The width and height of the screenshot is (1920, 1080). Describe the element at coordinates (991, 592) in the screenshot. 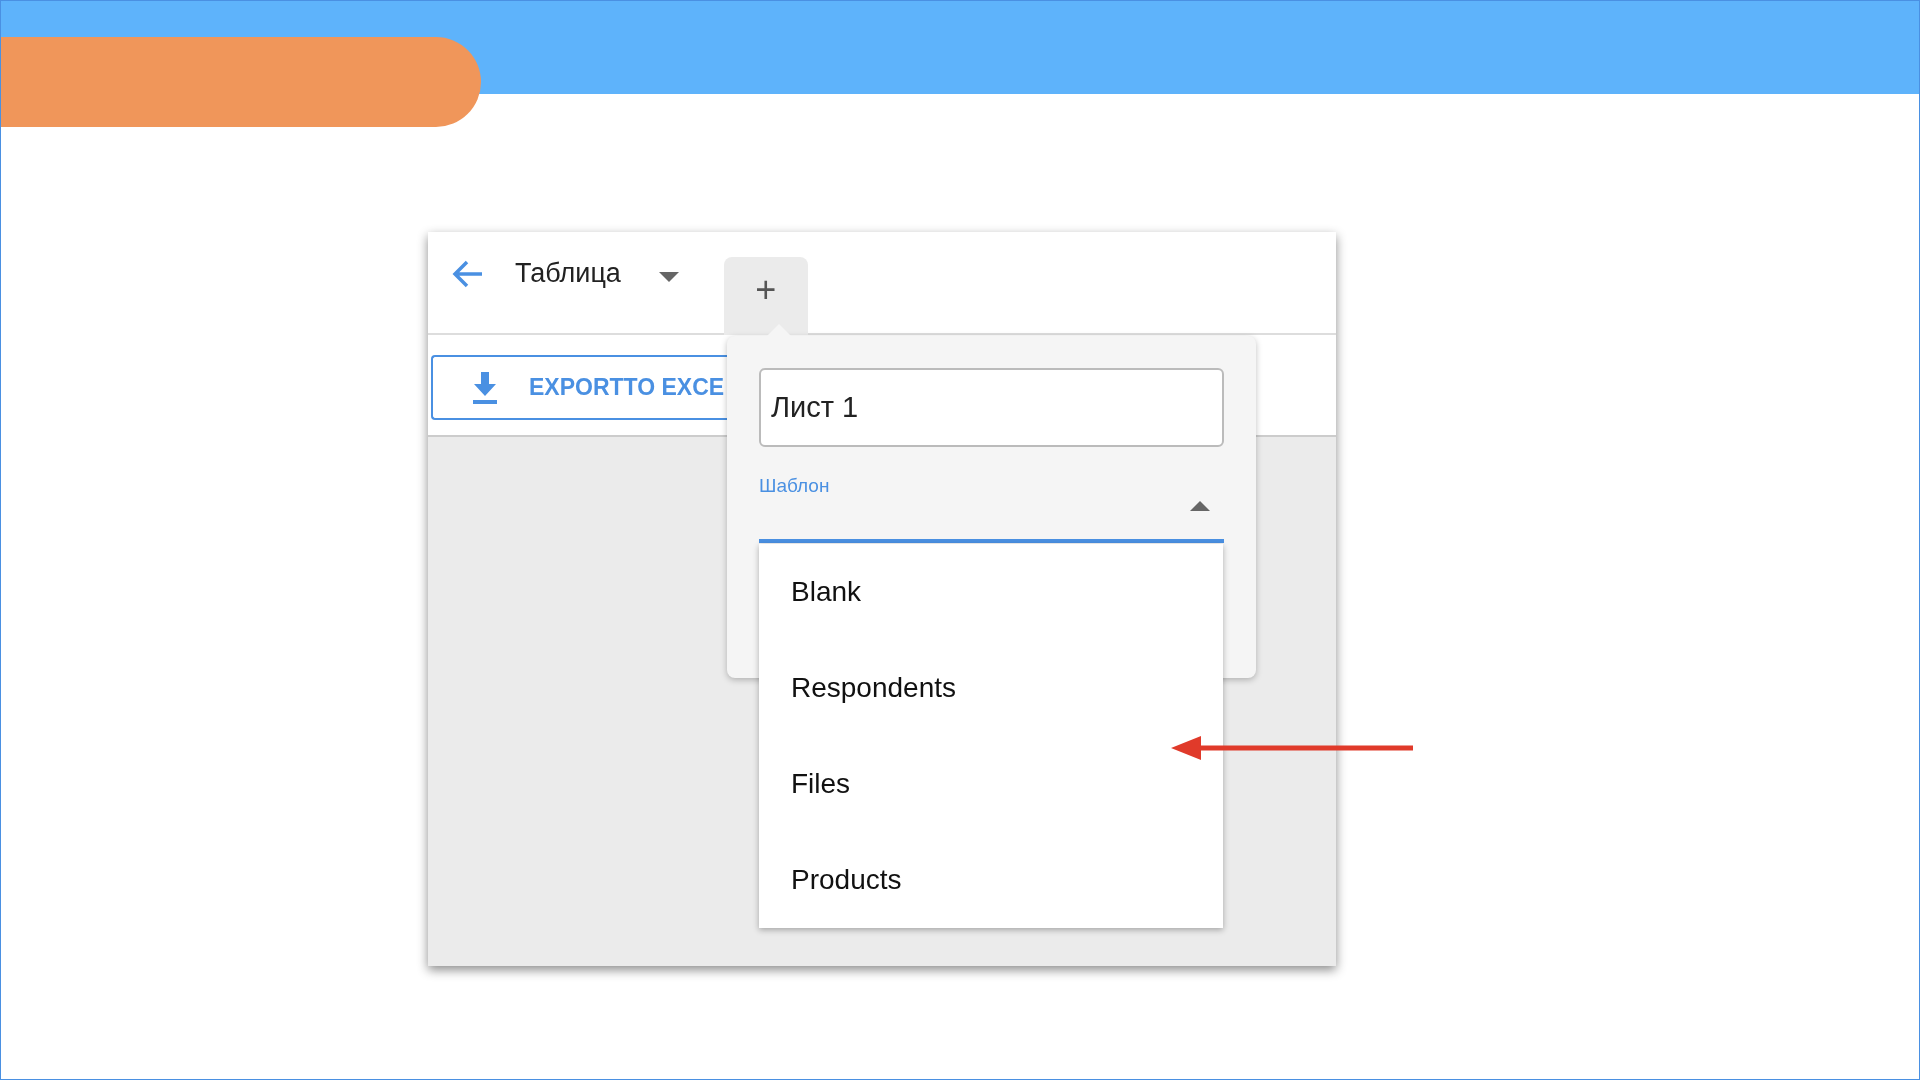

I see `template-option: Blank` at that location.